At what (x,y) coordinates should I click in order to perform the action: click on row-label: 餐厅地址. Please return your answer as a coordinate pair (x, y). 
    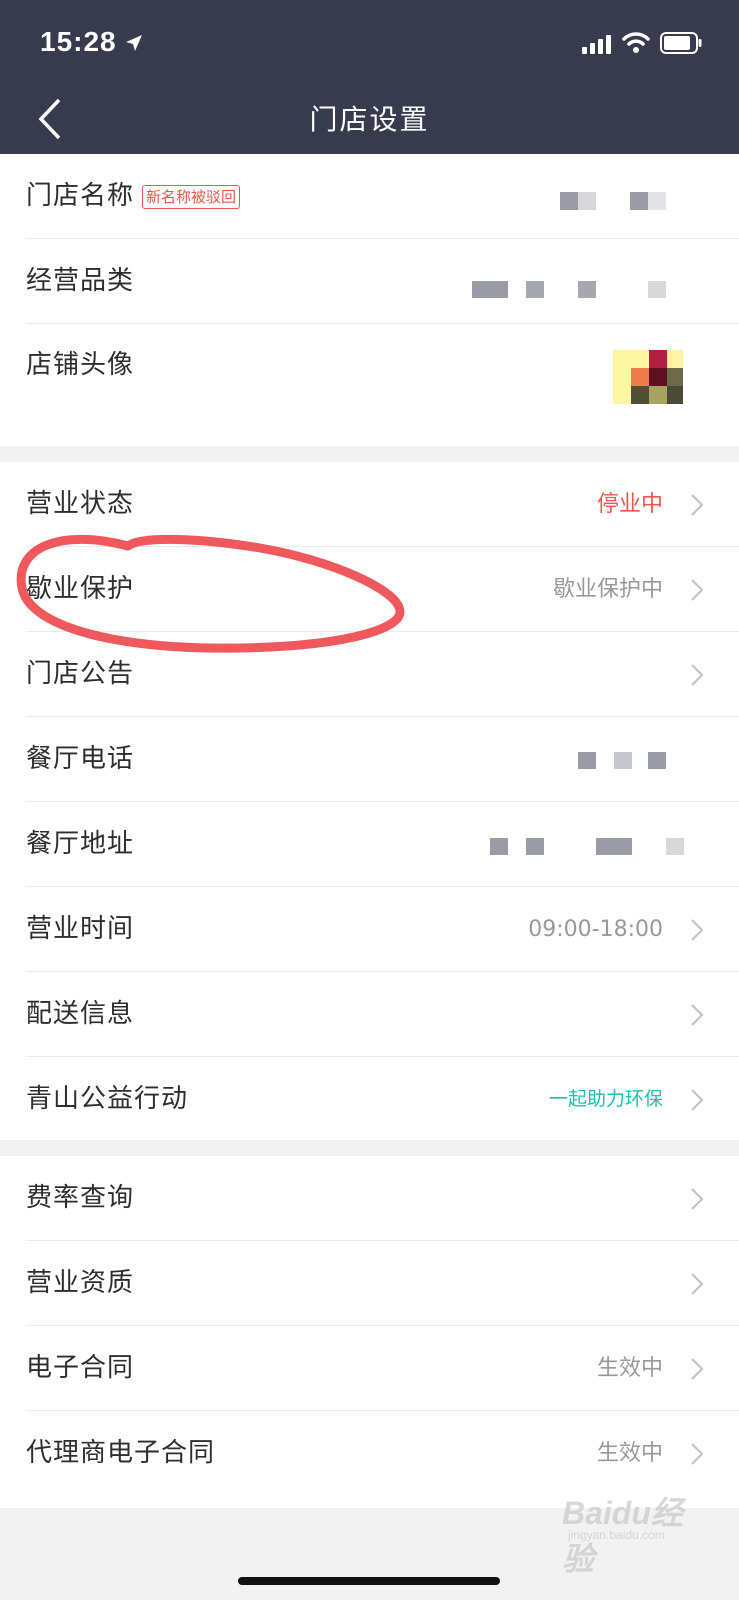
    Looking at the image, I should click on (80, 844).